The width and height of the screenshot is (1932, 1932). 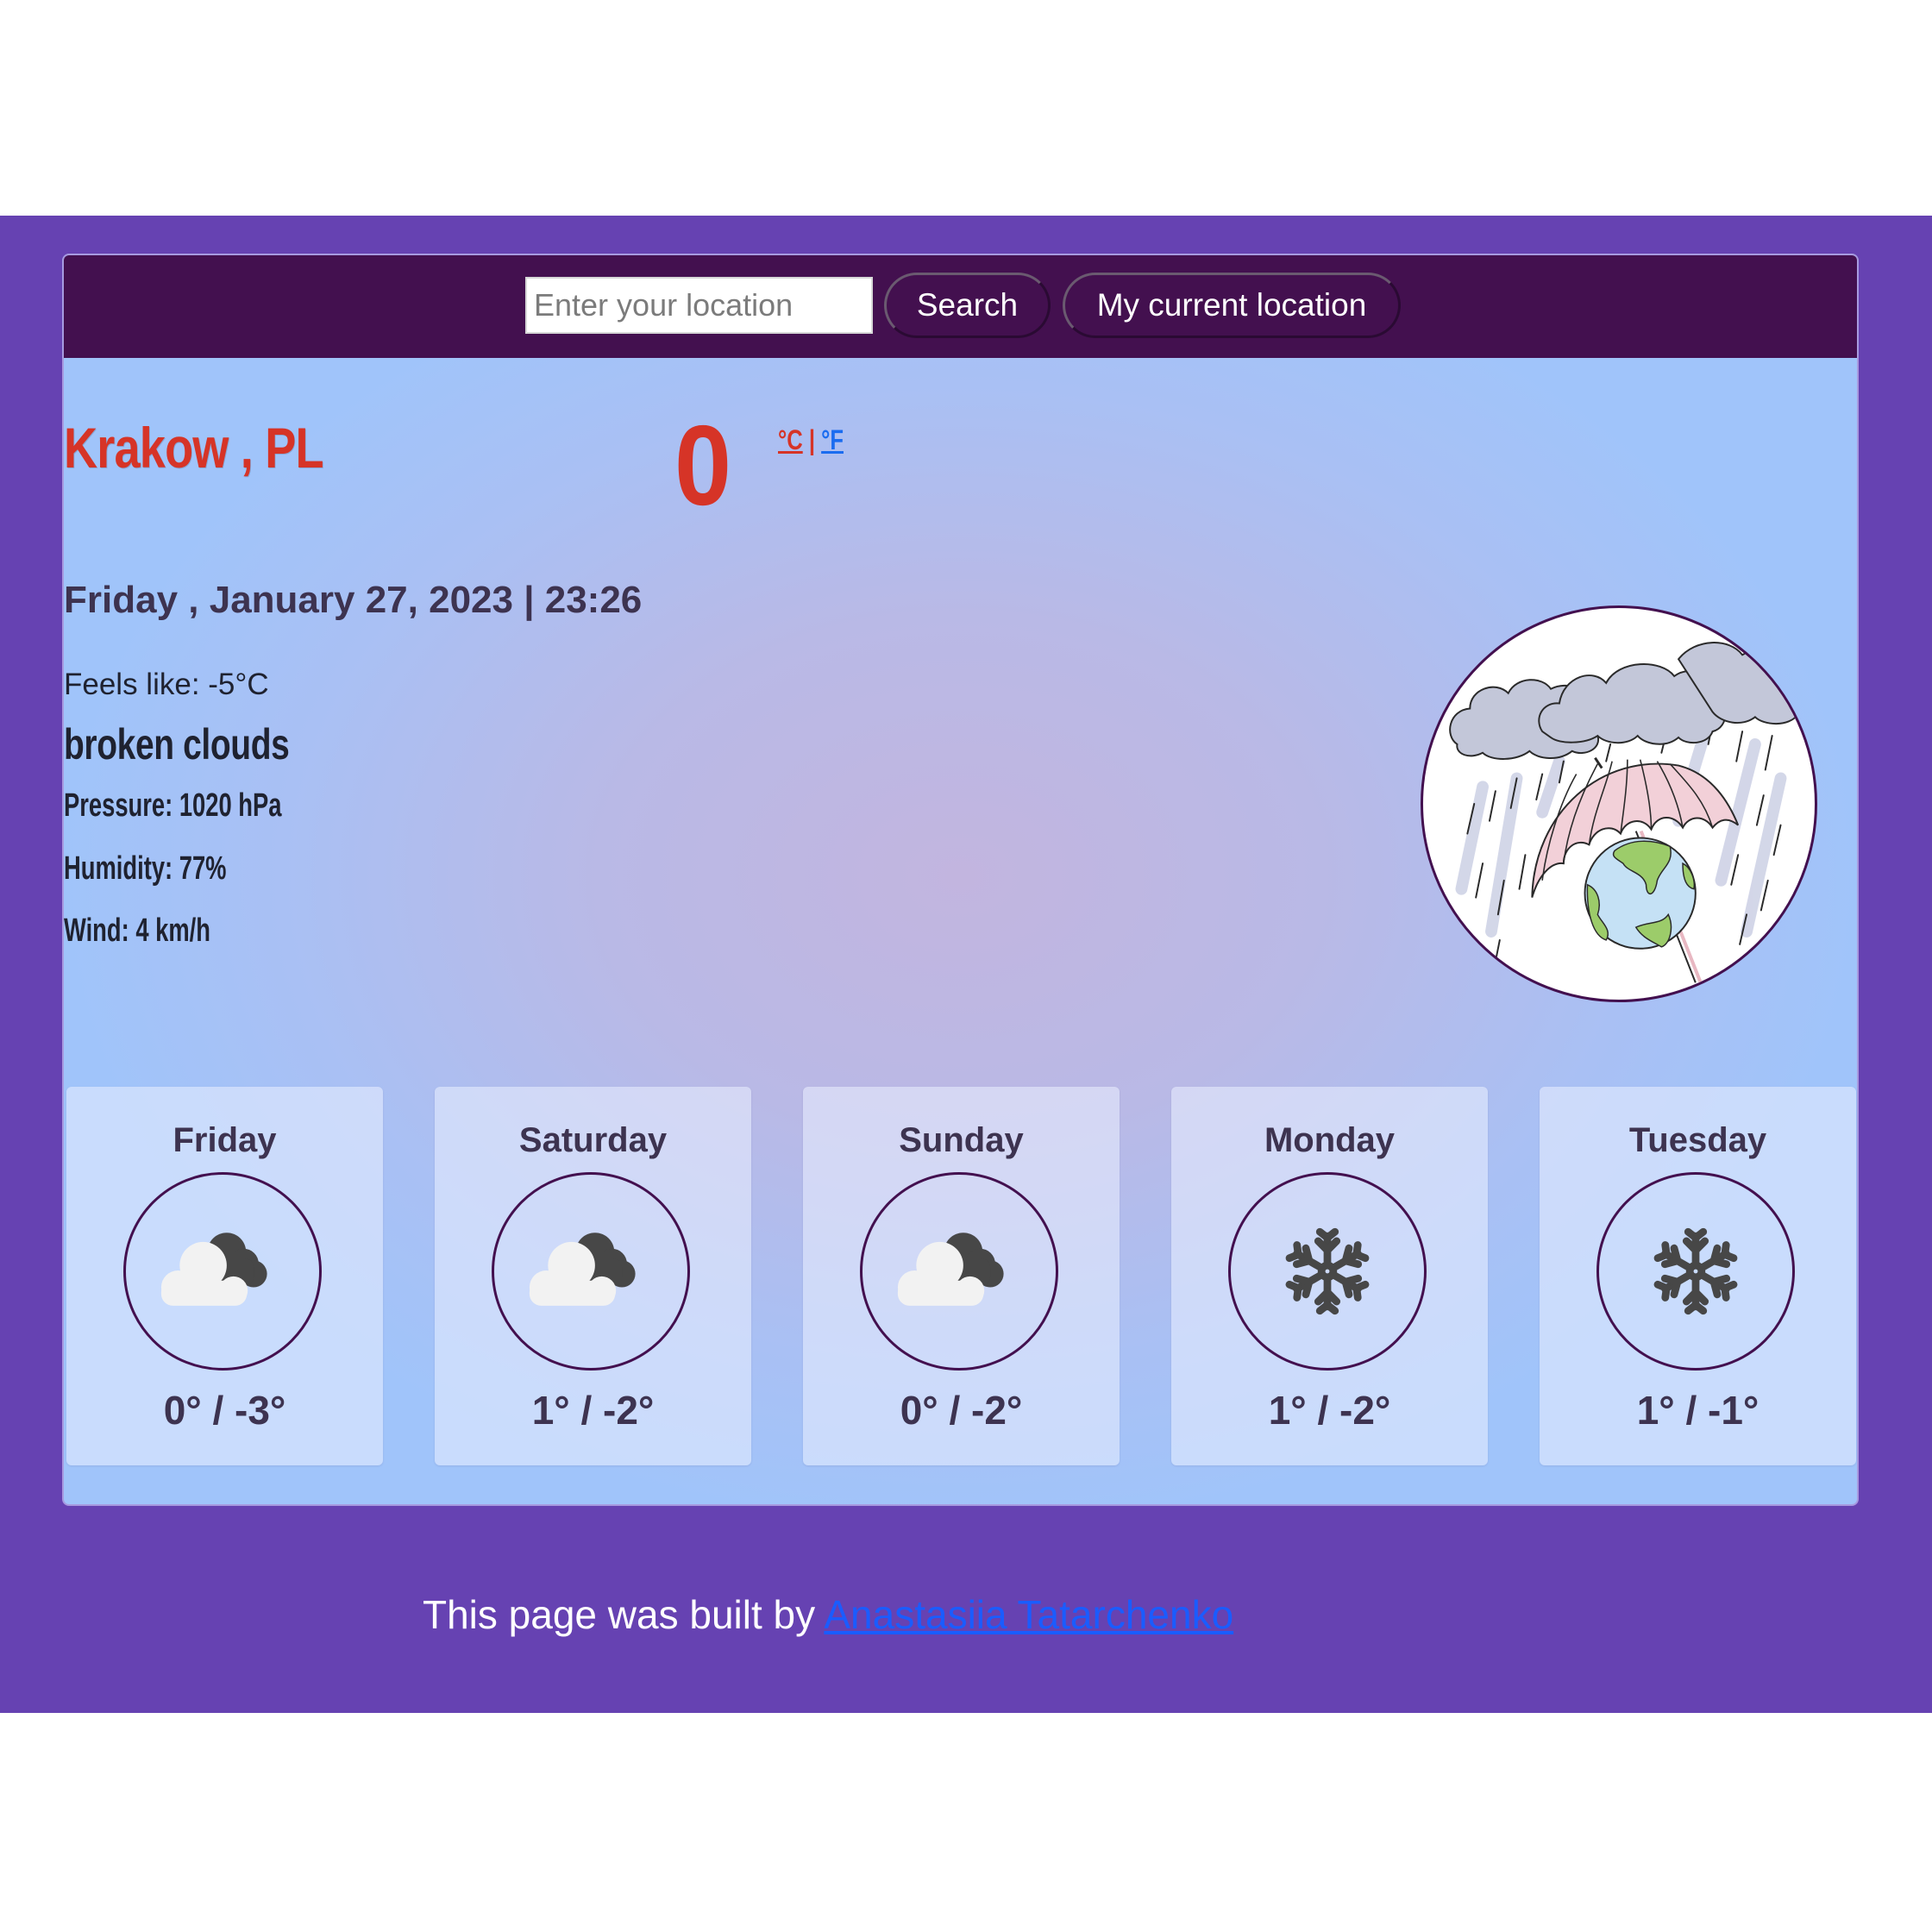 What do you see at coordinates (194, 448) in the screenshot?
I see `city-name: Krakow , PL` at bounding box center [194, 448].